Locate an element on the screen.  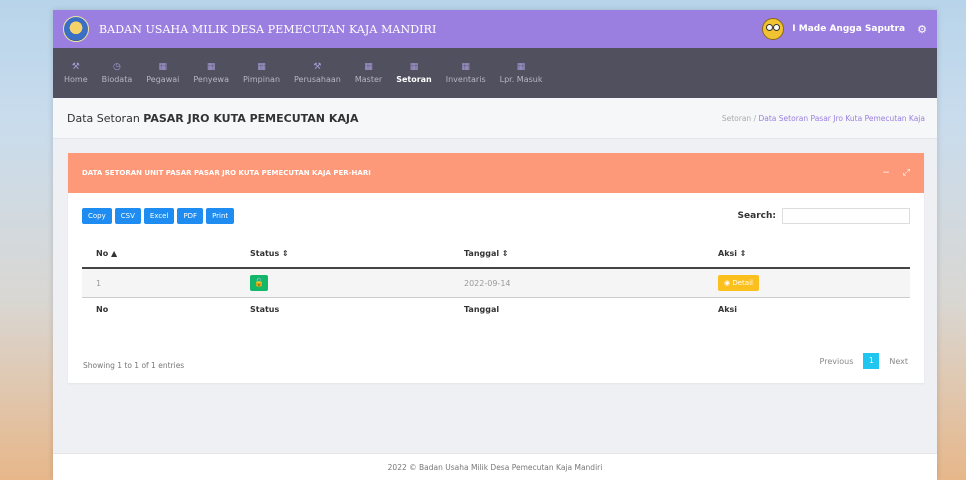
column-footer-no: No is located at coordinates (159, 308).